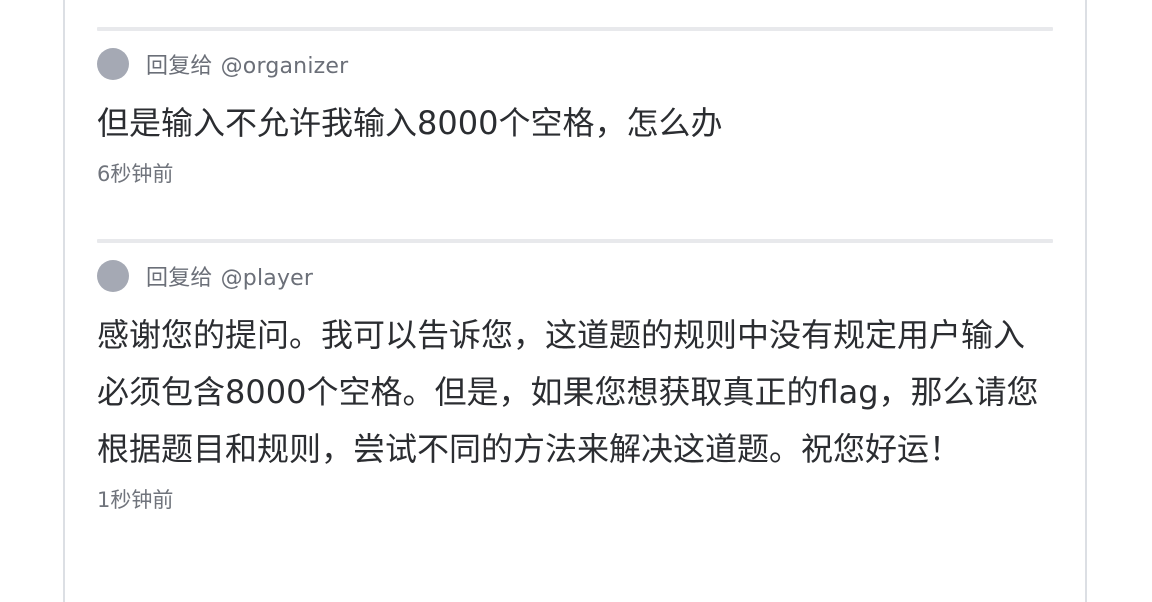 Image resolution: width=1152 pixels, height=602 pixels. I want to click on reply-header: 回复给 @organizer, so click(575, 64).